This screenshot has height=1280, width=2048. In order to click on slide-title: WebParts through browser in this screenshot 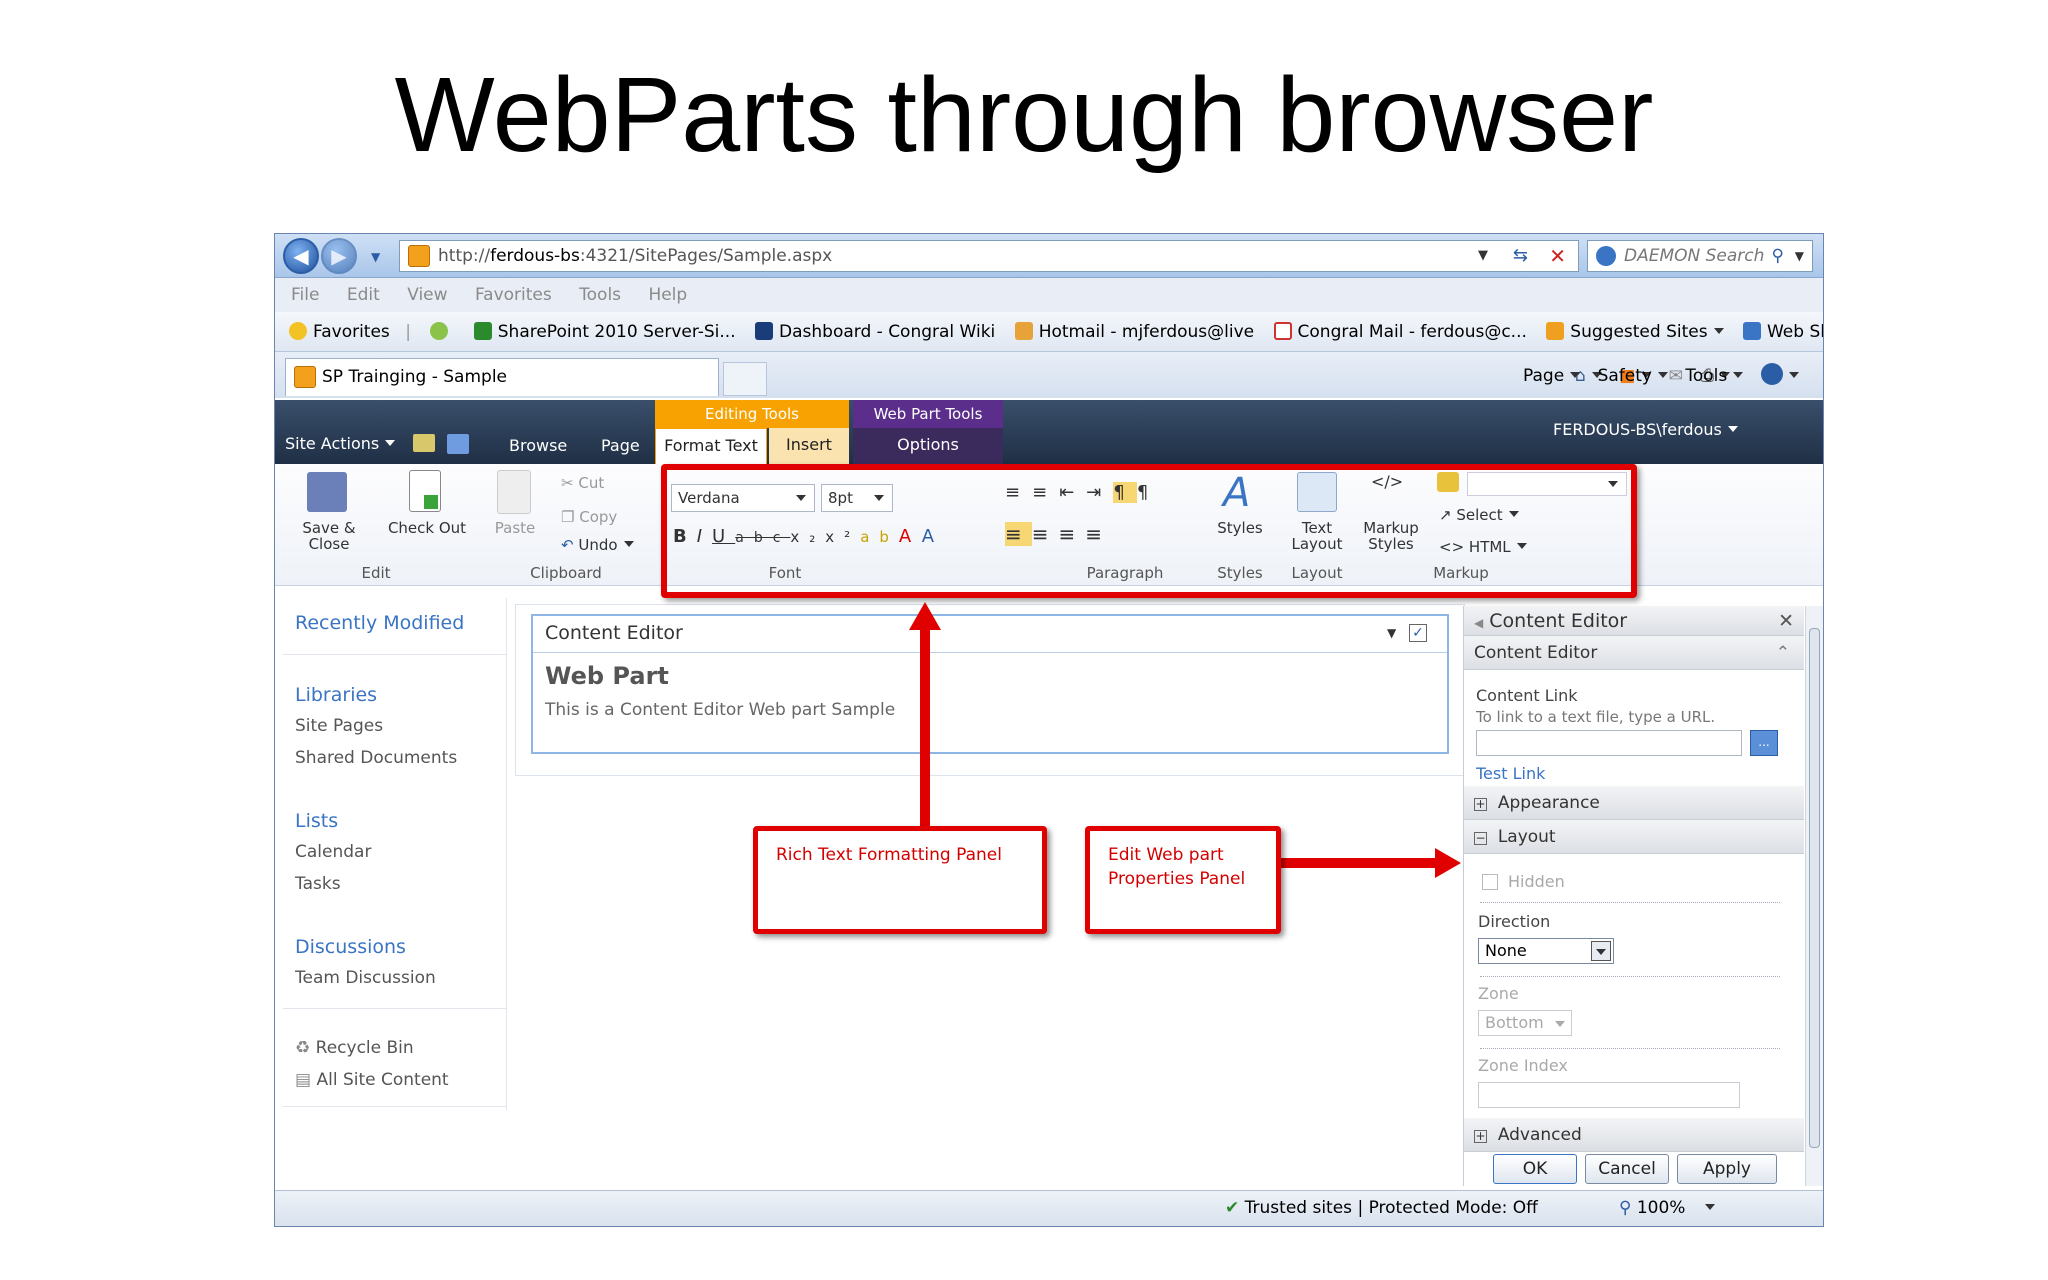, I will do `click(1024, 115)`.